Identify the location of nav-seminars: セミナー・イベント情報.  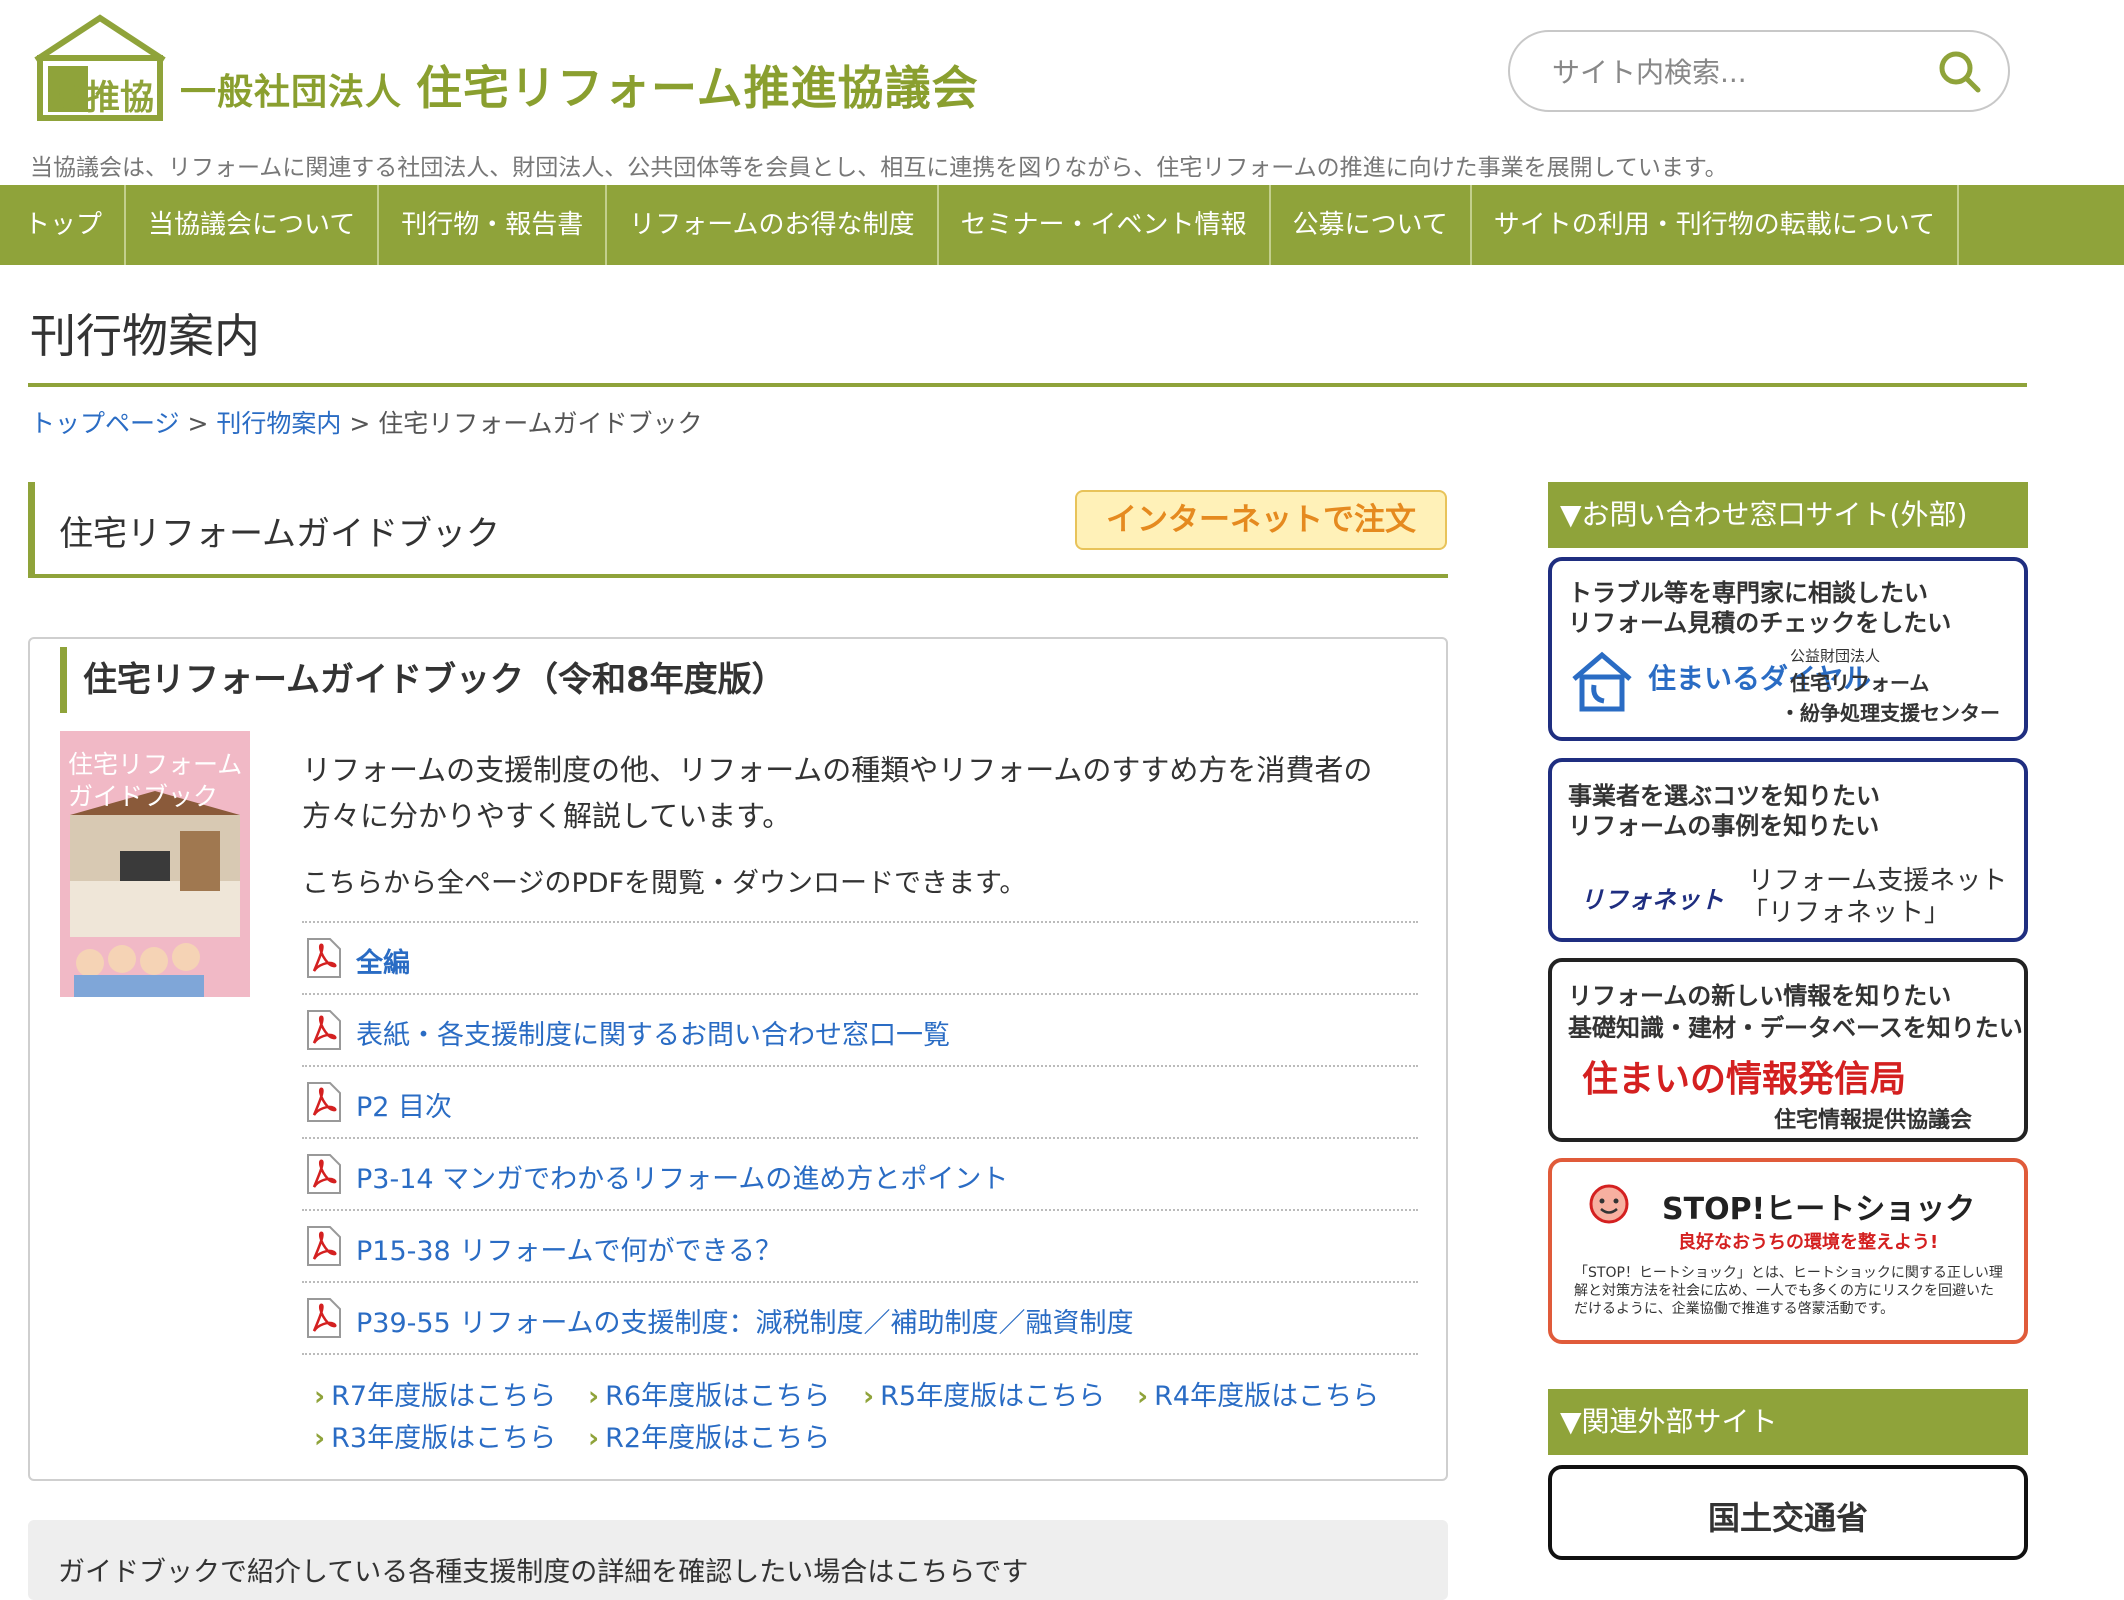
(1105, 225).